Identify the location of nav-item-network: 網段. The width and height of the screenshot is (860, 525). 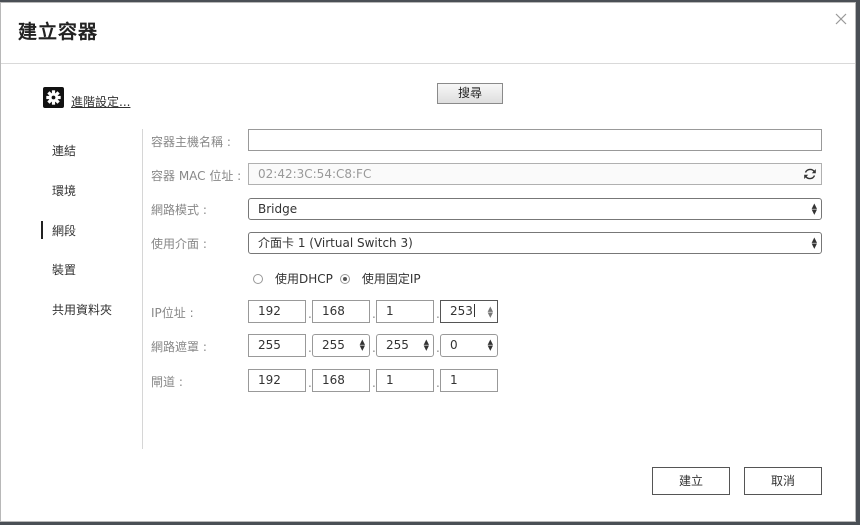
(64, 230).